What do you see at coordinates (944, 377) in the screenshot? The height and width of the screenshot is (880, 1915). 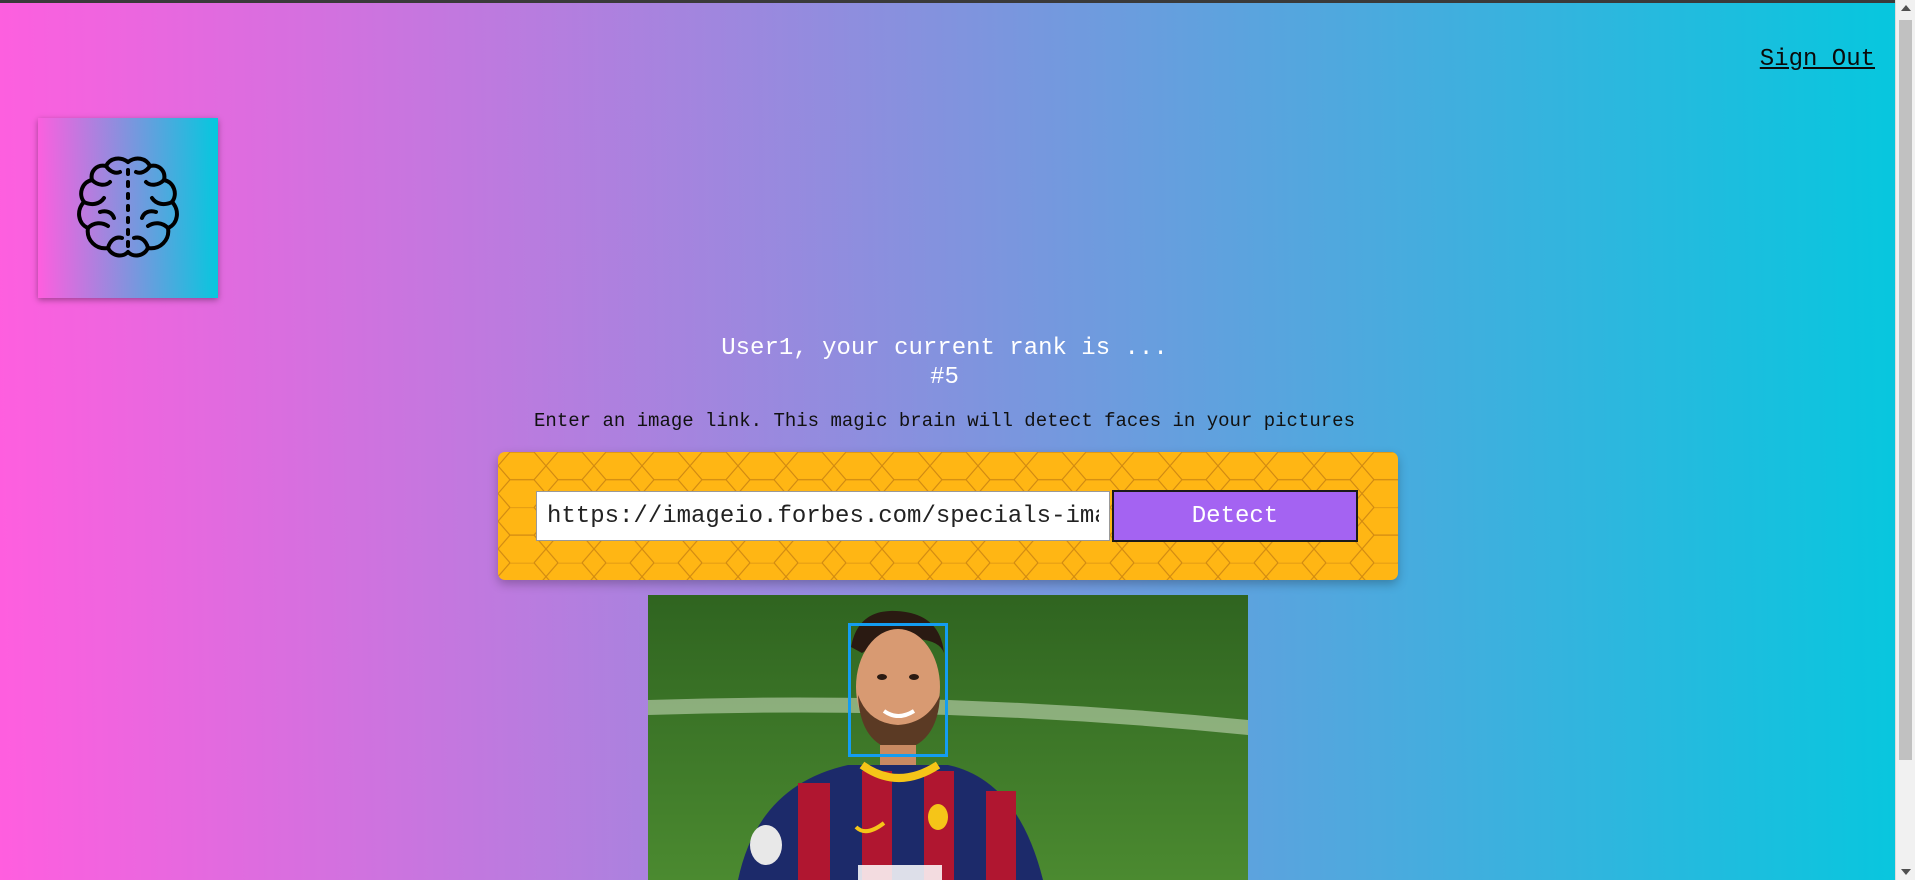 I see `rank-value: #5` at bounding box center [944, 377].